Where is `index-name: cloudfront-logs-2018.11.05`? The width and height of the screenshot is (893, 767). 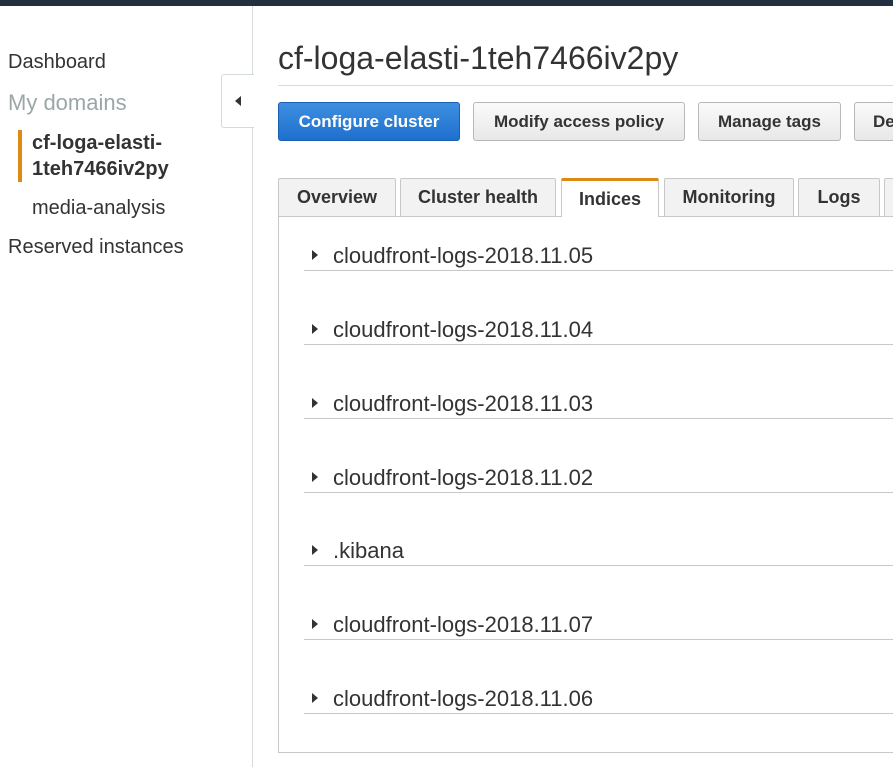
index-name: cloudfront-logs-2018.11.05 is located at coordinates (463, 255).